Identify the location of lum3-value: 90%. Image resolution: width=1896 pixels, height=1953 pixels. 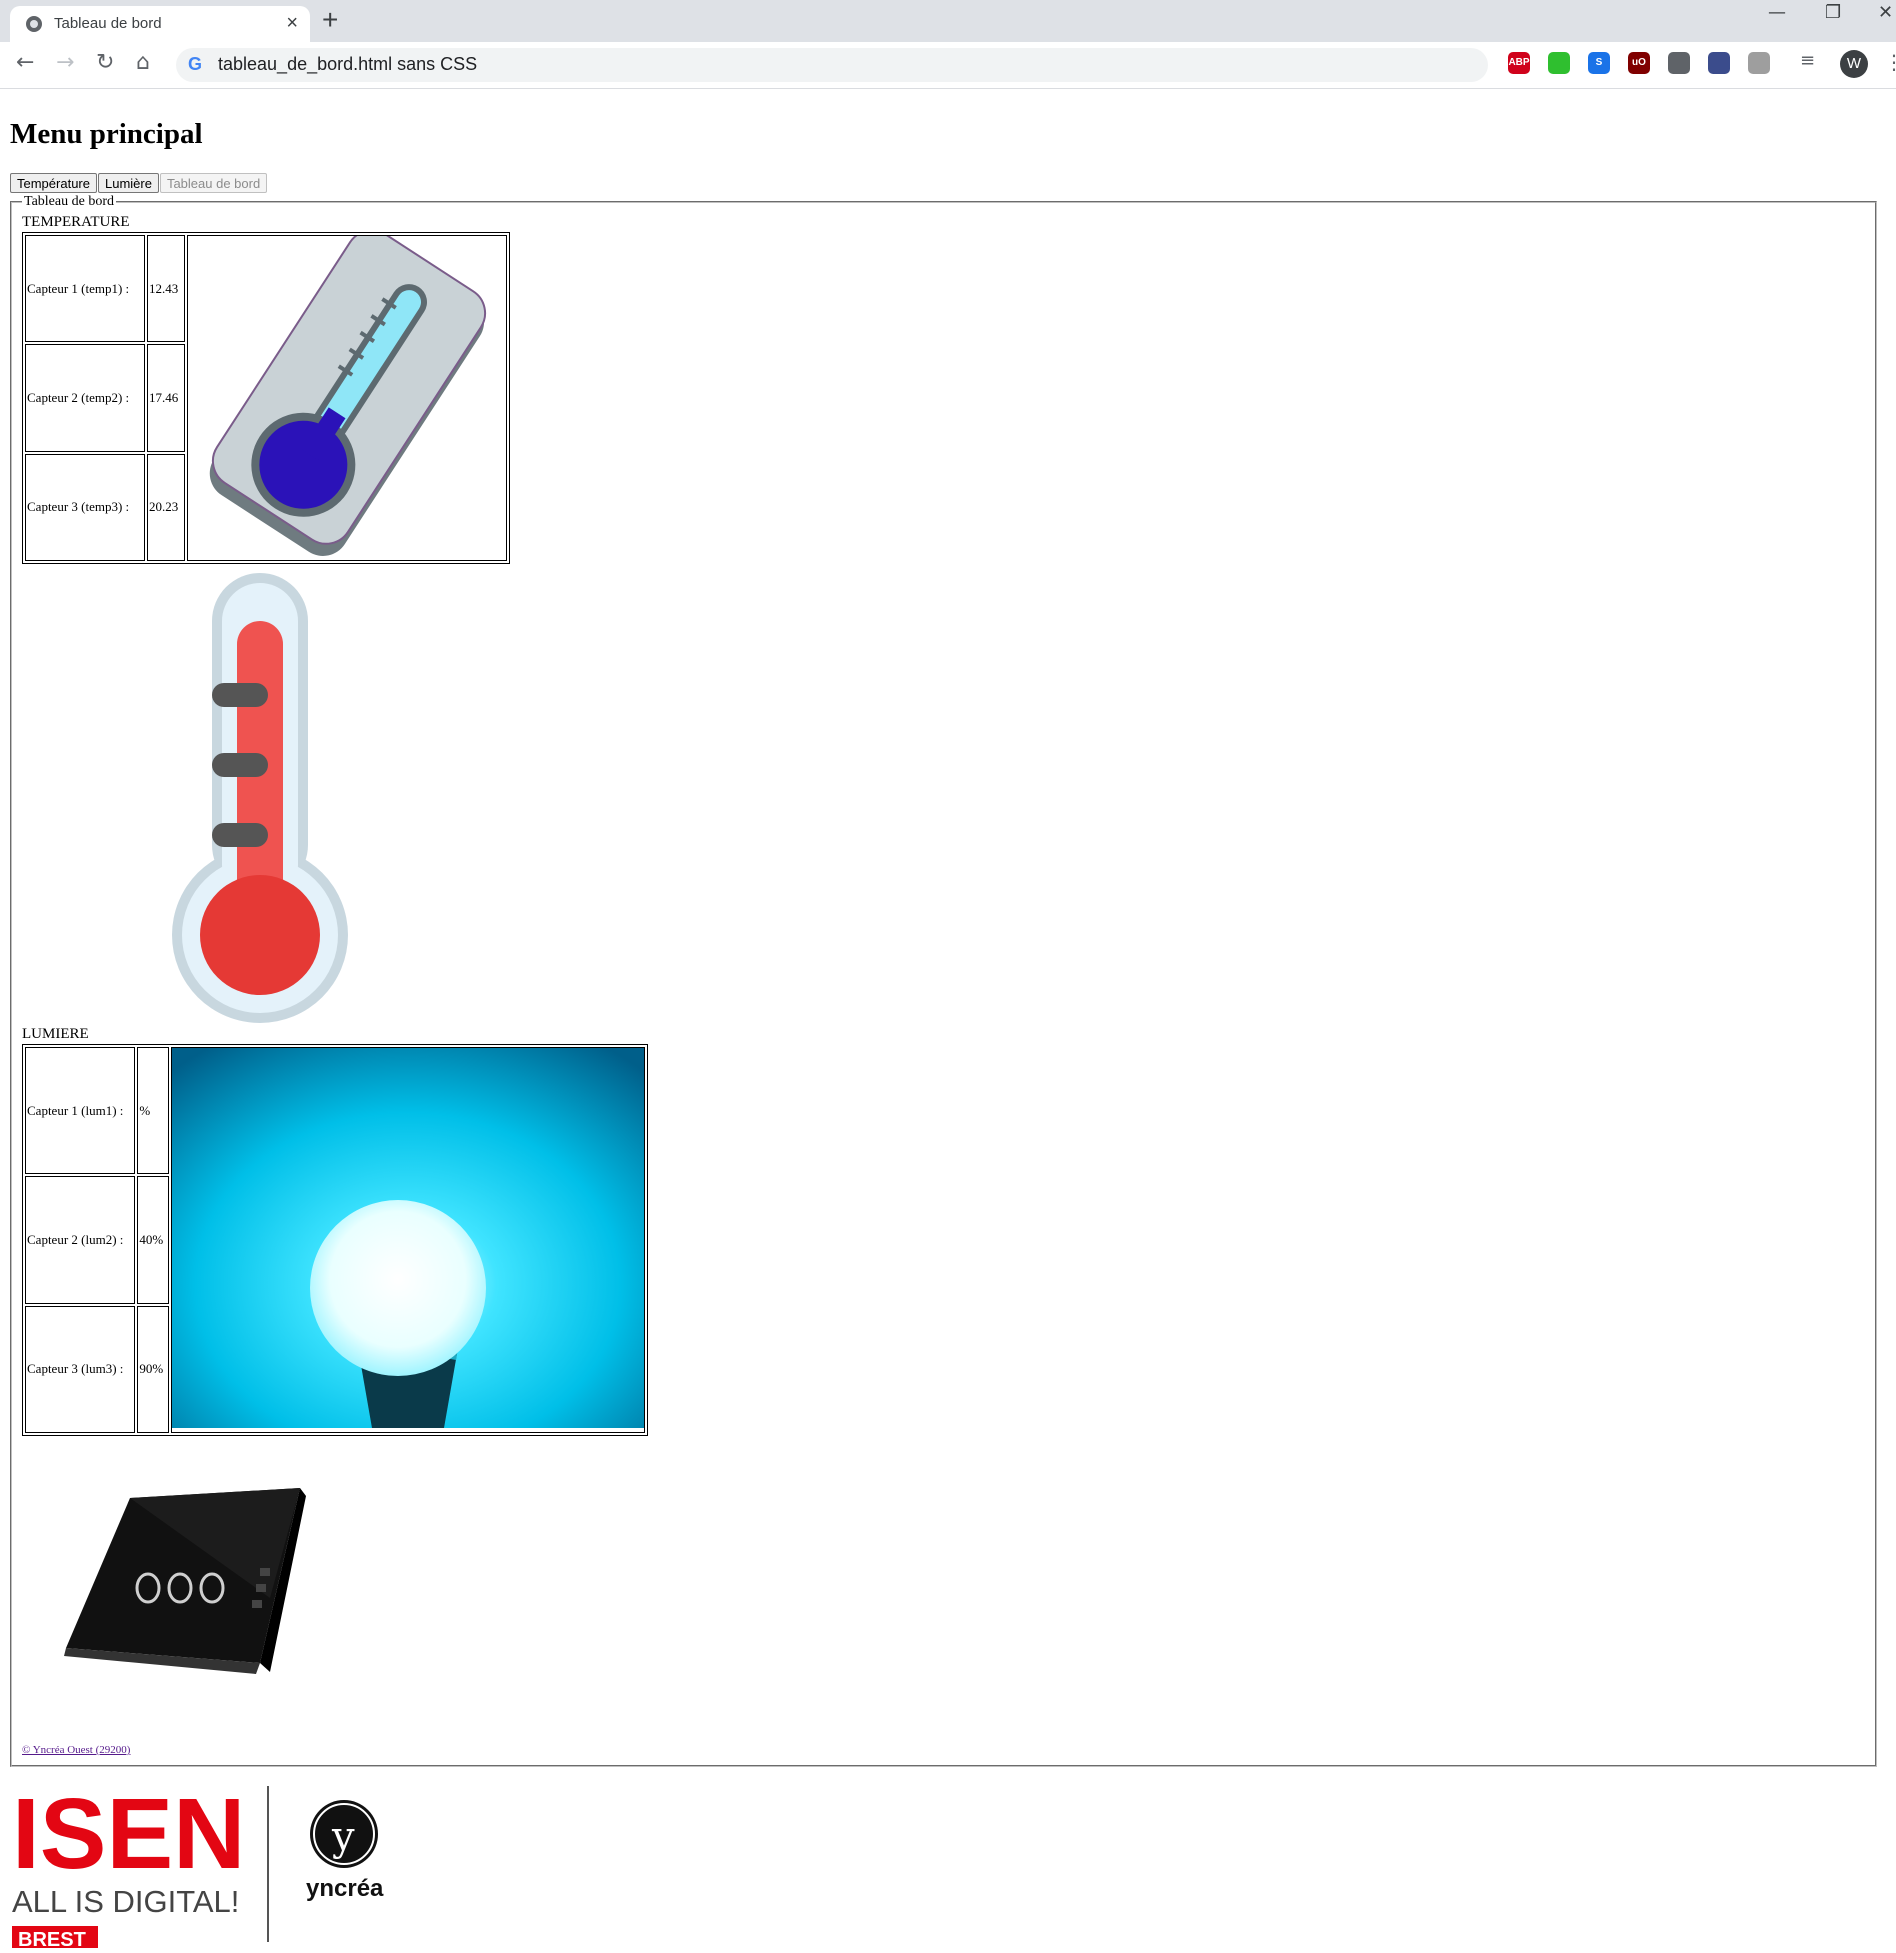
(153, 1369).